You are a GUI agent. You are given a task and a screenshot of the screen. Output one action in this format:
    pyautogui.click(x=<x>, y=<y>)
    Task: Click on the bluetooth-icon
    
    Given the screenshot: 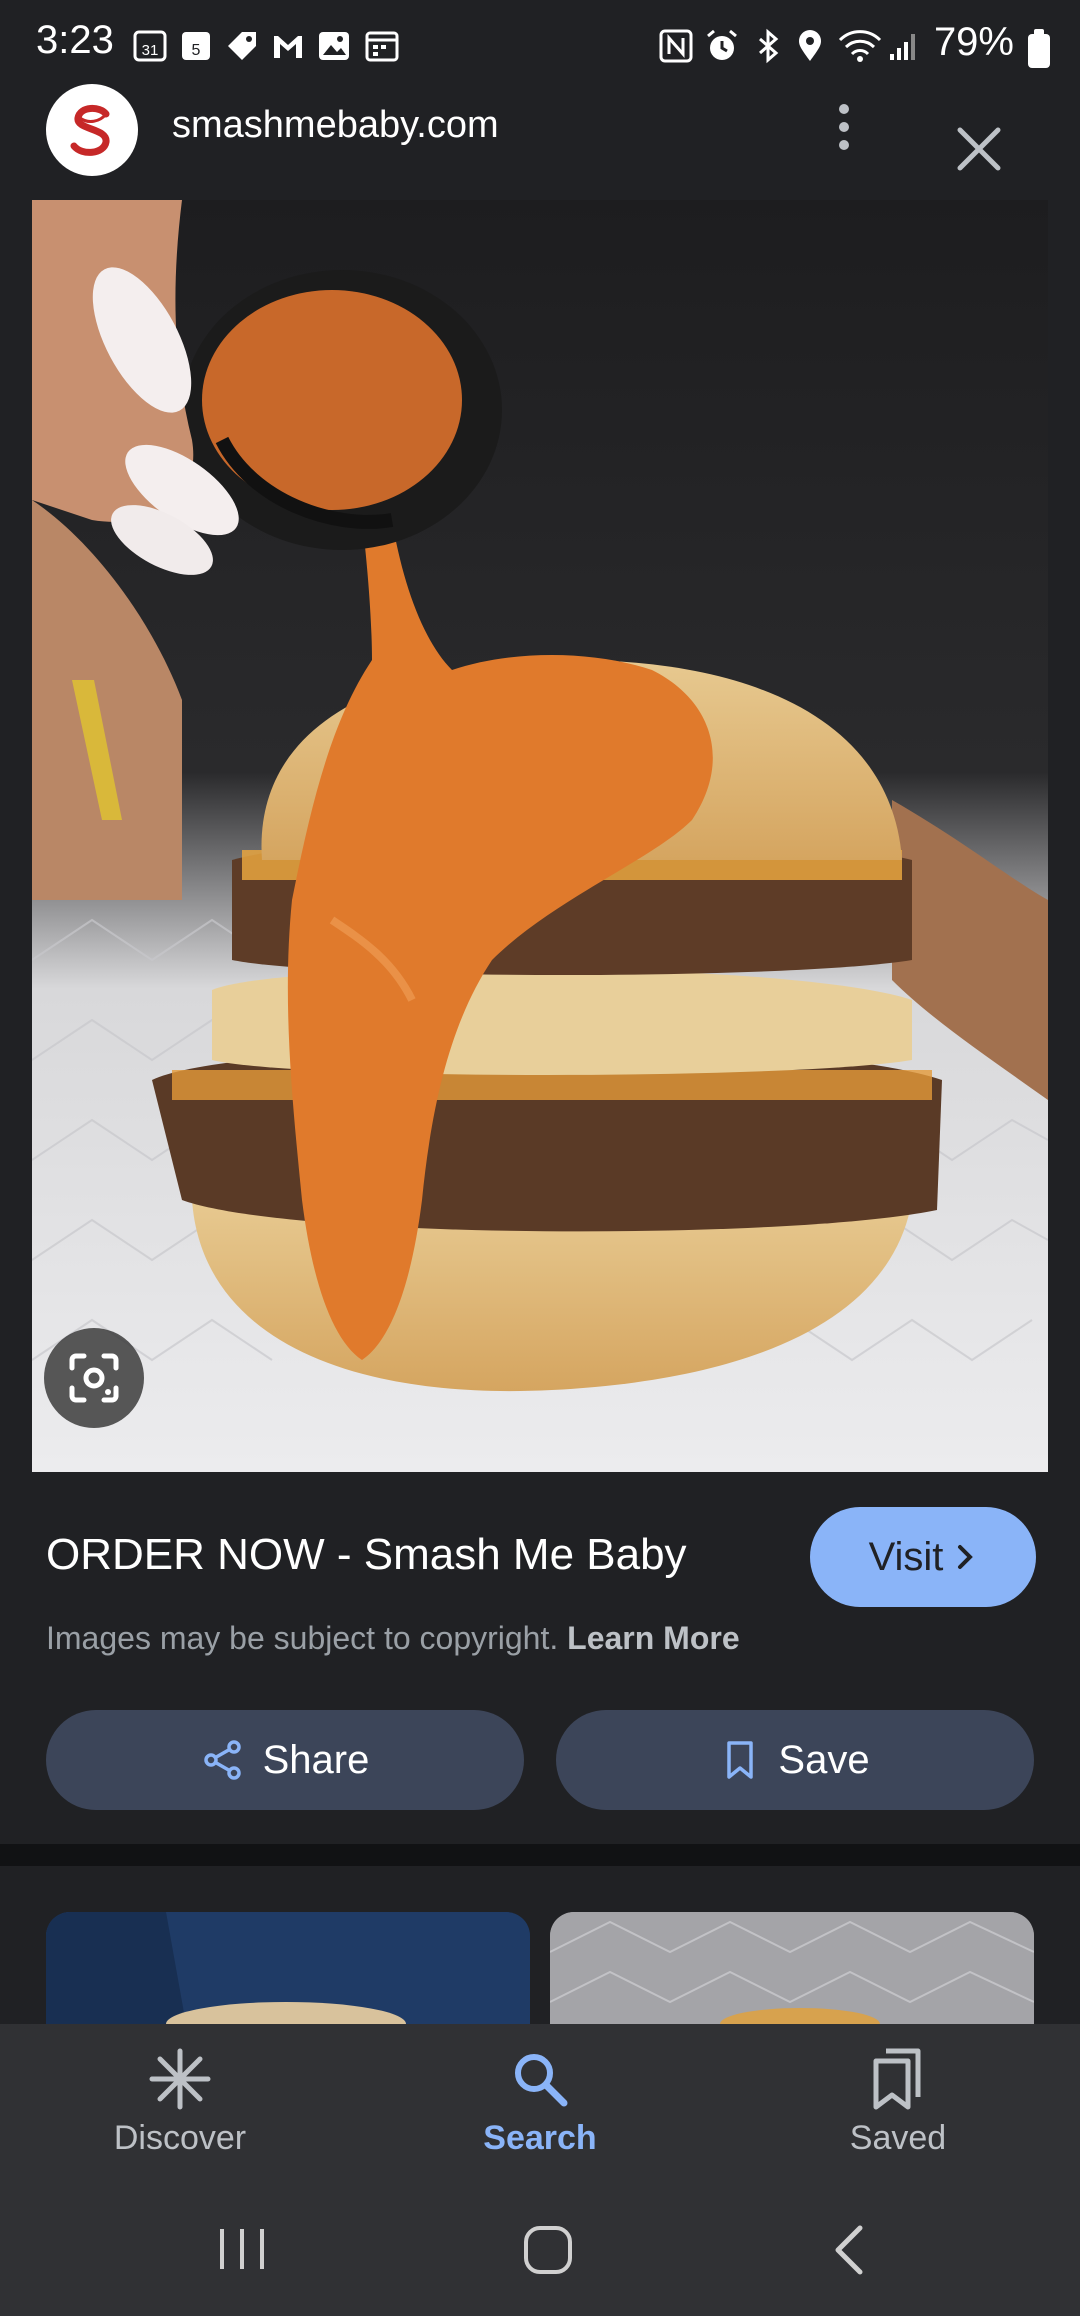 What is the action you would take?
    pyautogui.click(x=769, y=46)
    